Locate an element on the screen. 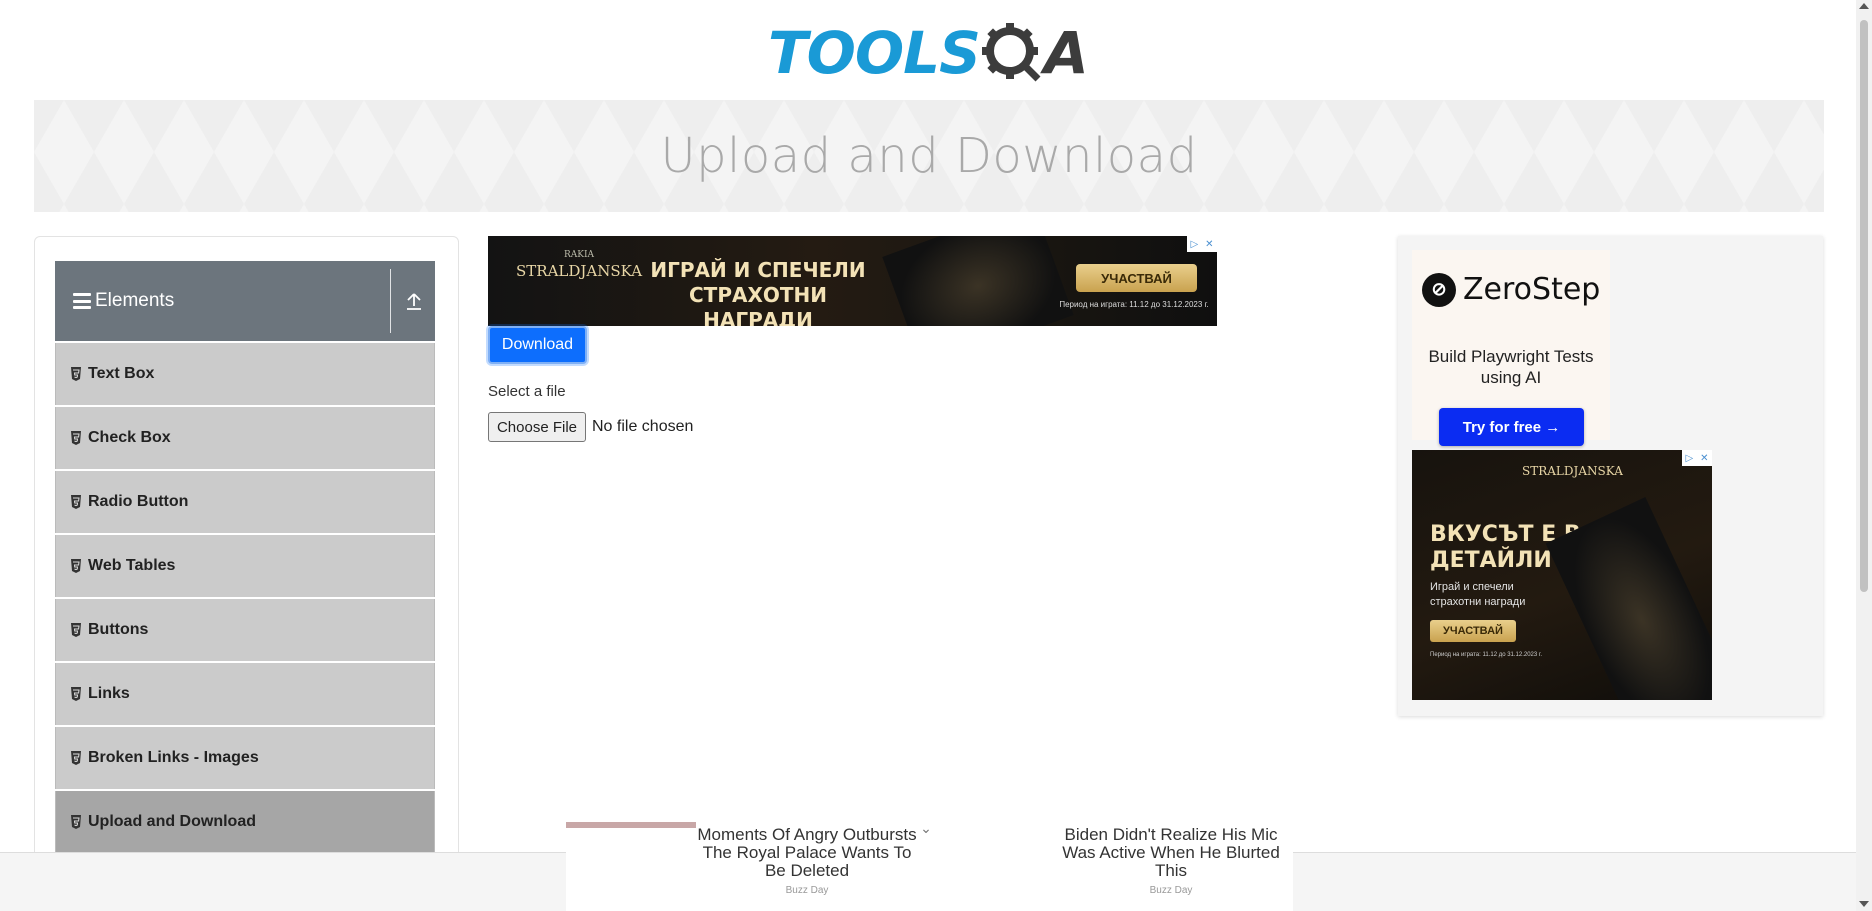 This screenshot has height=911, width=1872. zerostep-tagline: Build Playwright Tests using AI is located at coordinates (1511, 367).